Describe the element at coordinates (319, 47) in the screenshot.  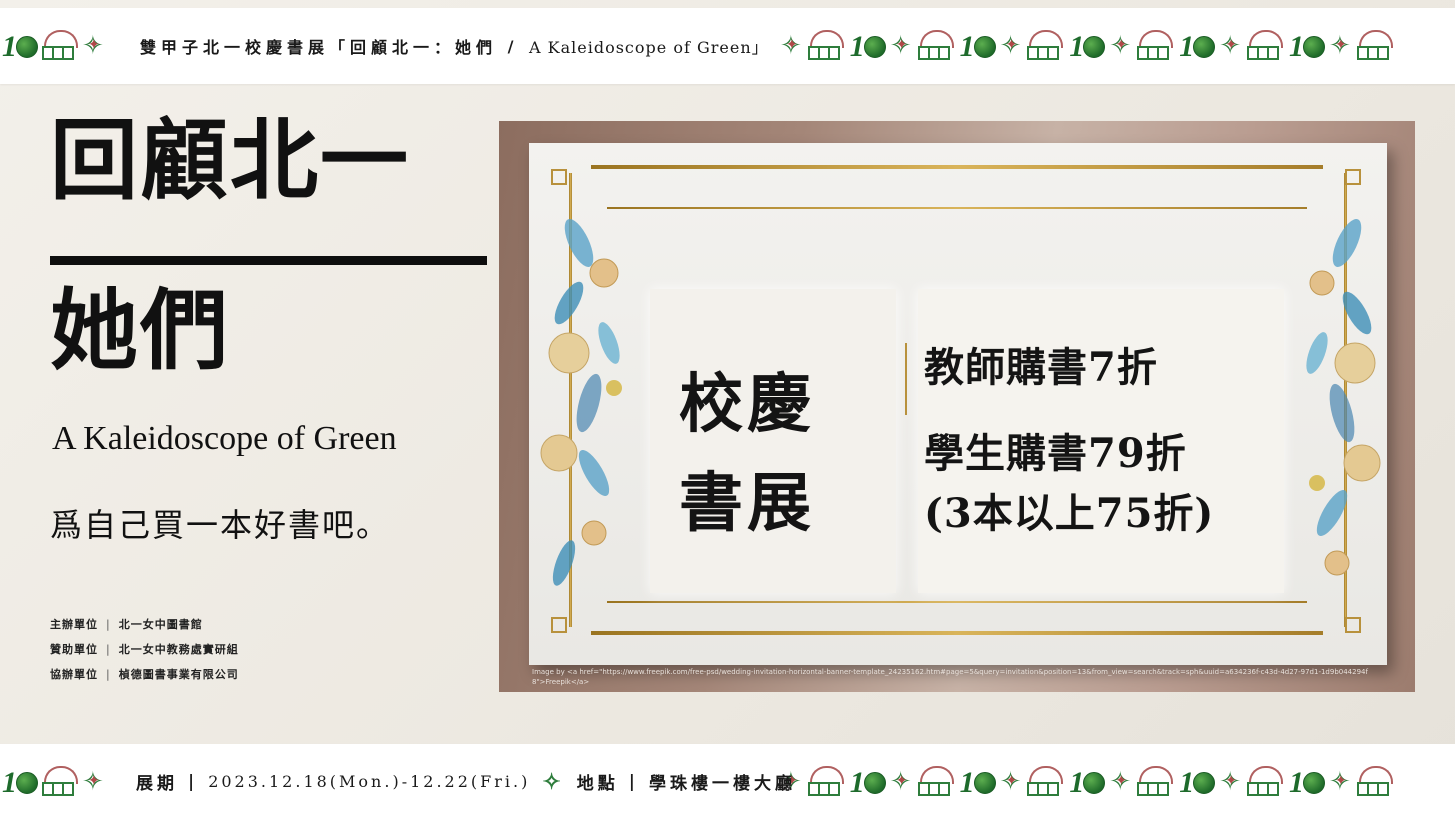
I see `banner-title-zh: 雙甲子北一校慶書展「回顧北一：她們` at that location.